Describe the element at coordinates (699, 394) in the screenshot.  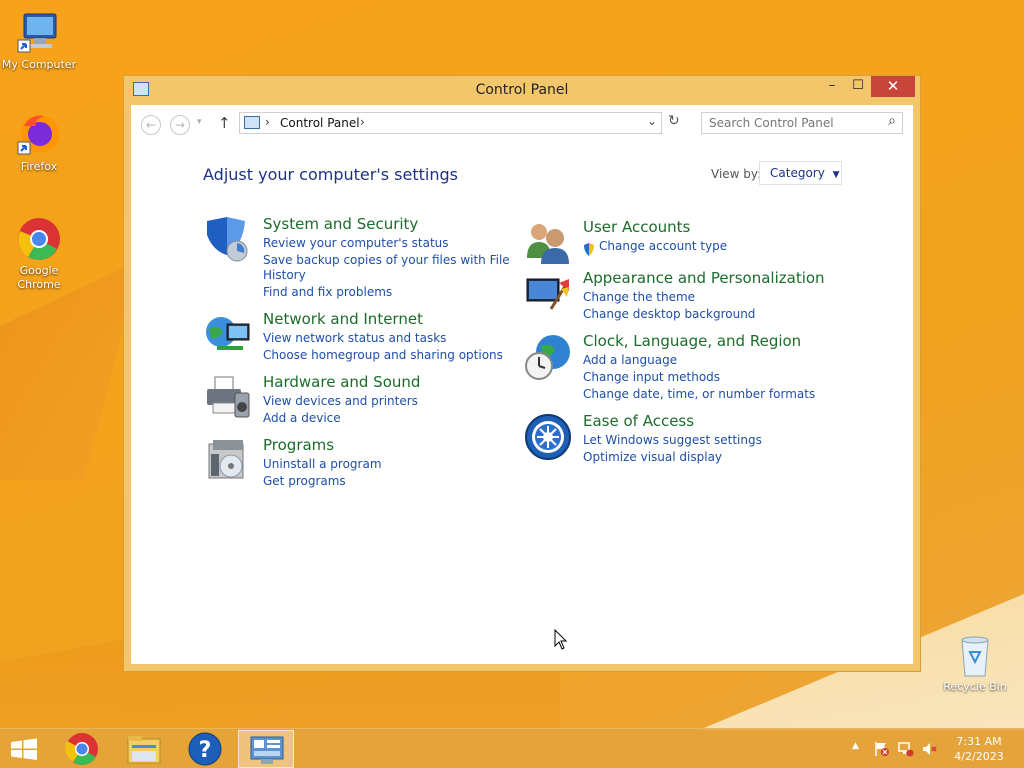
I see `link-change-date-time-formats: Change date, time, or number formats` at that location.